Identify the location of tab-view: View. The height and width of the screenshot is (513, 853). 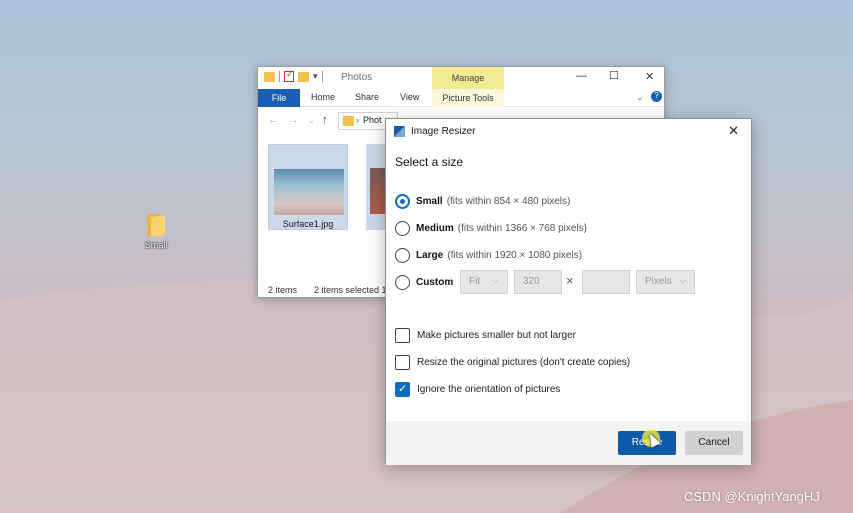
(409, 97).